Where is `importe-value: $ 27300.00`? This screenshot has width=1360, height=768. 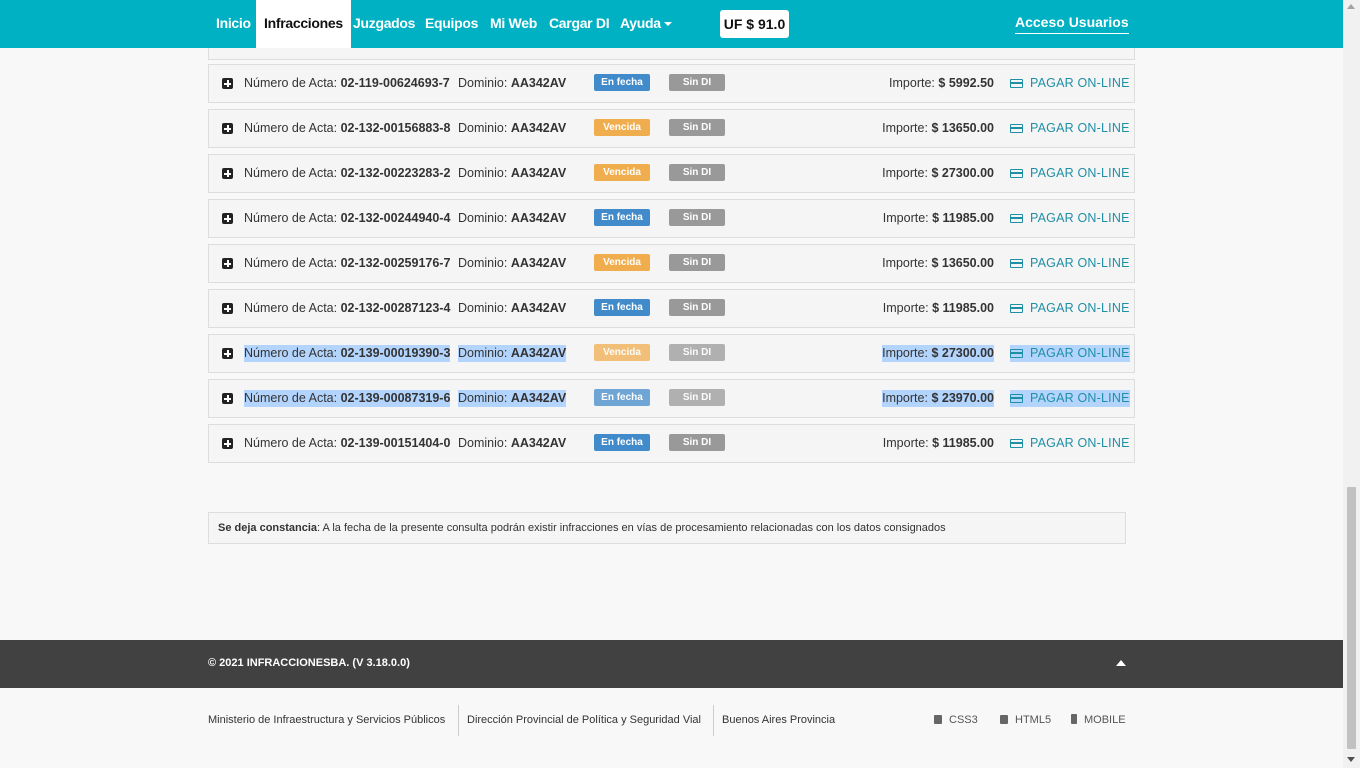 importe-value: $ 27300.00 is located at coordinates (962, 353).